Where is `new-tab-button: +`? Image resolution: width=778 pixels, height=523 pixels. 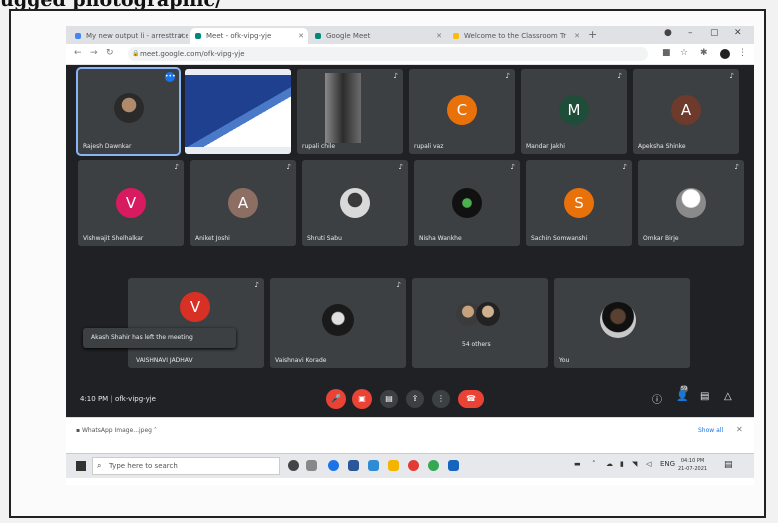 new-tab-button: + is located at coordinates (592, 34).